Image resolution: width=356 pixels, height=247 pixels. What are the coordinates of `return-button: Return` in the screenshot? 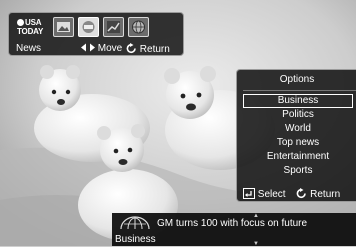 It's located at (318, 194).